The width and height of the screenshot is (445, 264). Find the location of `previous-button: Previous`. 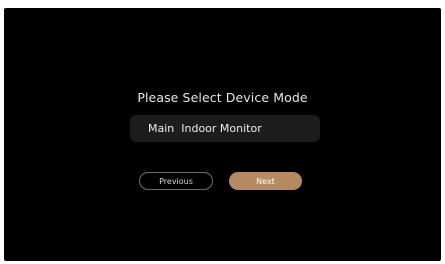

previous-button: Previous is located at coordinates (176, 181).